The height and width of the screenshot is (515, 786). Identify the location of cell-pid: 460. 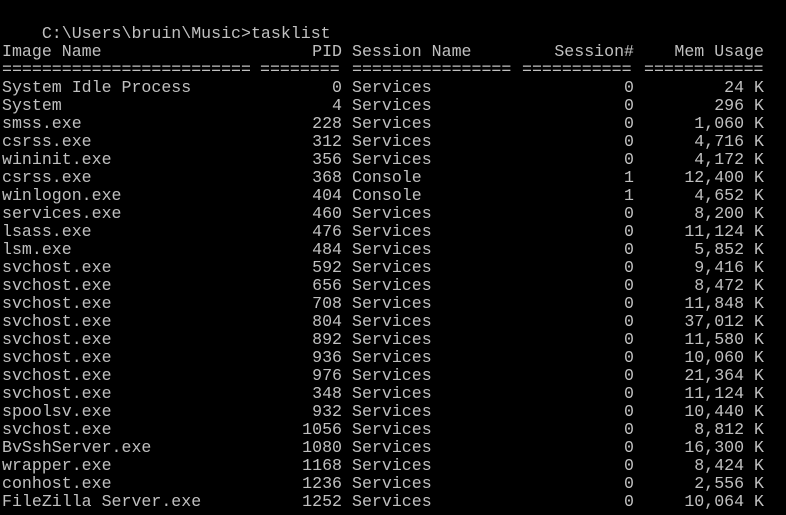
(327, 213).